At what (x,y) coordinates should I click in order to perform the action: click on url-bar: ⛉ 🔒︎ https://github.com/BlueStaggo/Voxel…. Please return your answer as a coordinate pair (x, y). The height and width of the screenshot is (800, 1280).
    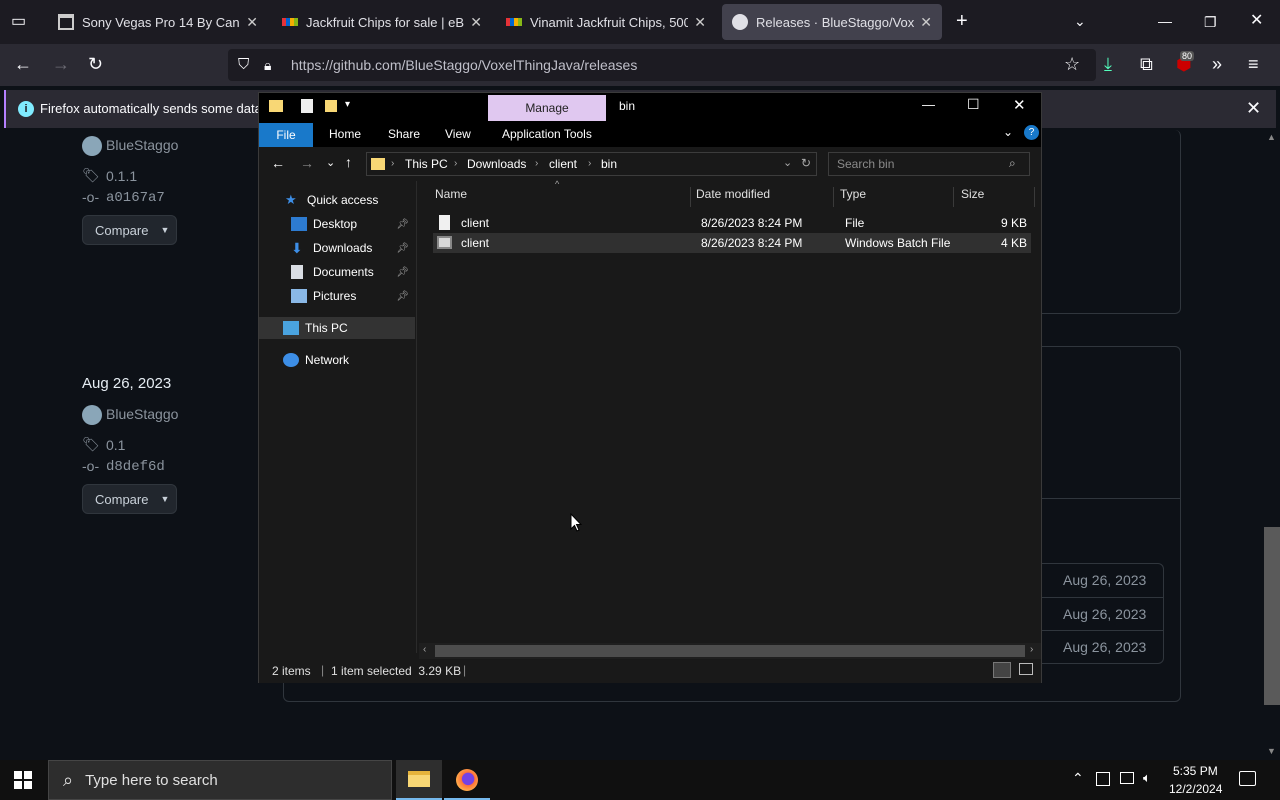
    Looking at the image, I should click on (662, 65).